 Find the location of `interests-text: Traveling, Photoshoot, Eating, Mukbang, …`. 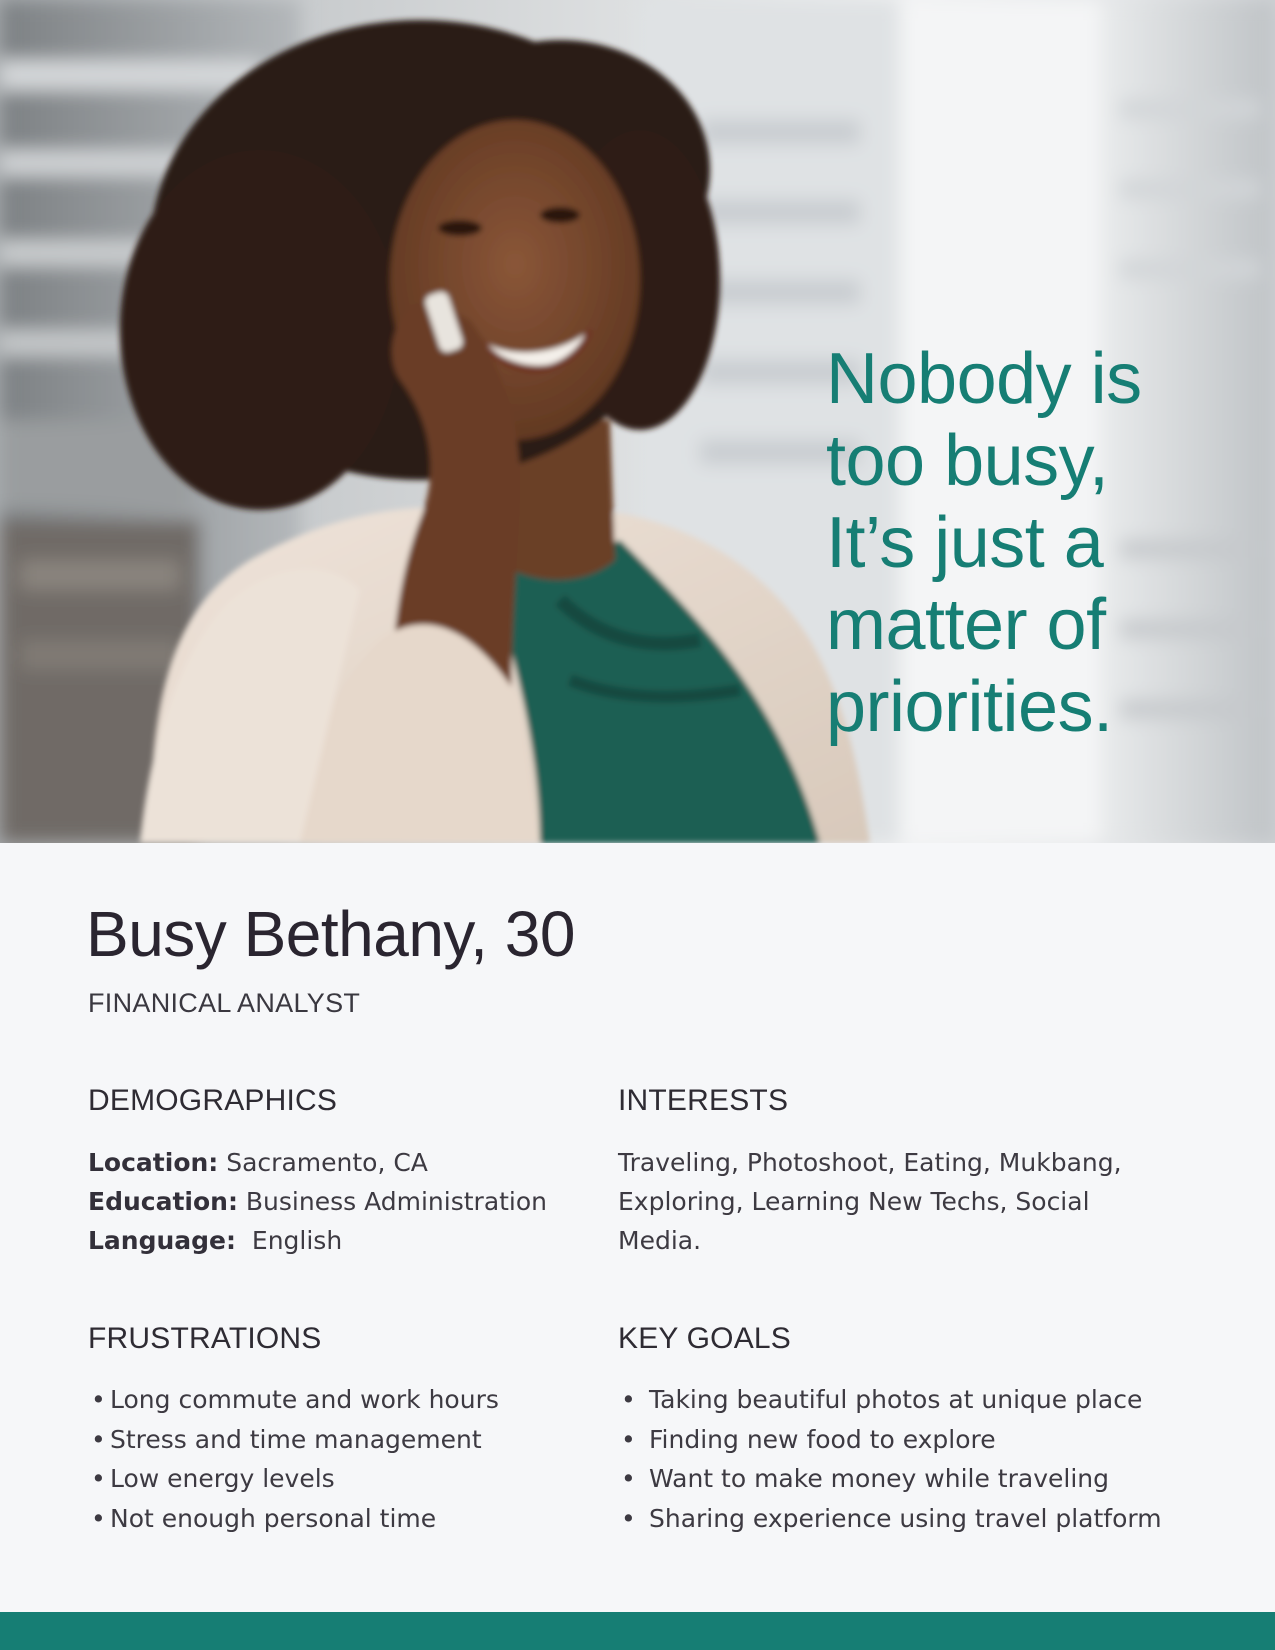

interests-text: Traveling, Photoshoot, Eating, Mukbang, … is located at coordinates (870, 1201).